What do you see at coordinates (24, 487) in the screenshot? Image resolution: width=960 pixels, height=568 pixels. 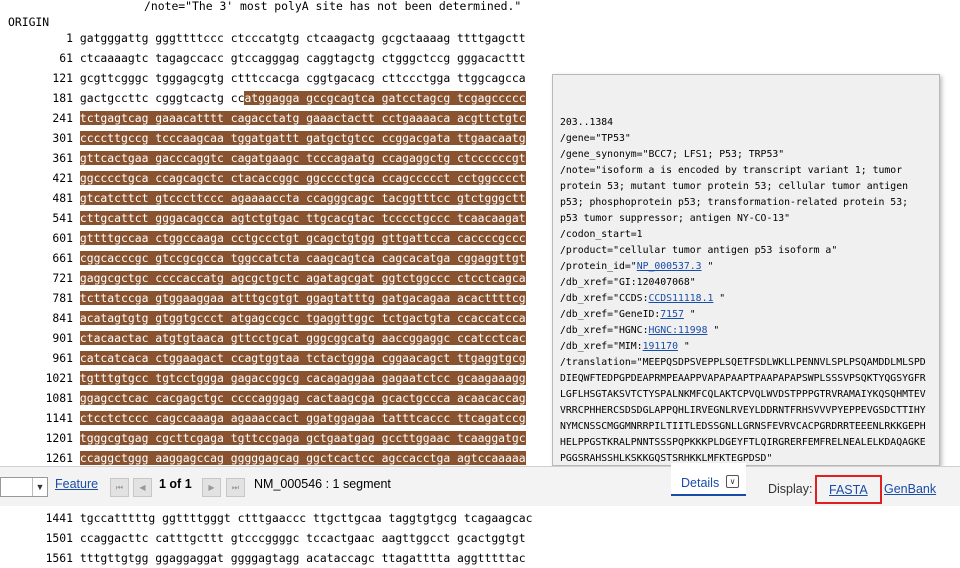 I see `feature-select: ▼` at bounding box center [24, 487].